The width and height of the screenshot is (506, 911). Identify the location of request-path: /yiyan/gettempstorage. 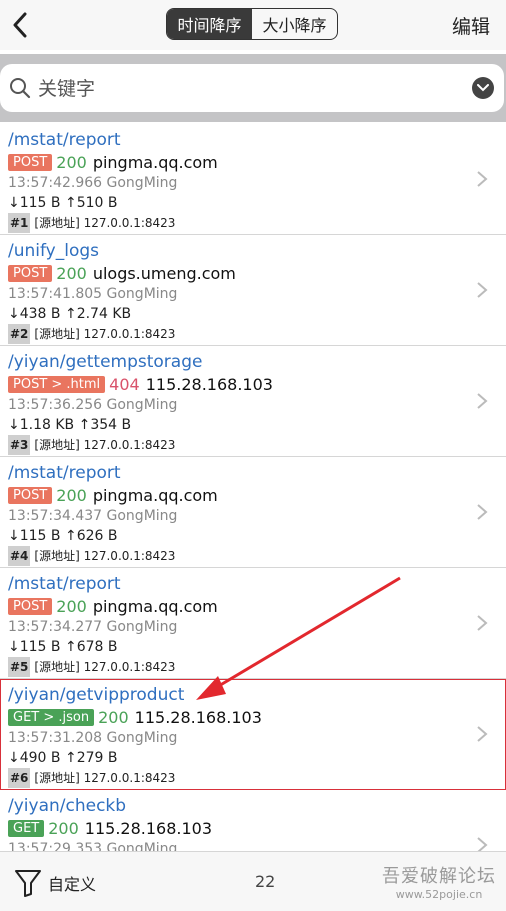
(105, 362).